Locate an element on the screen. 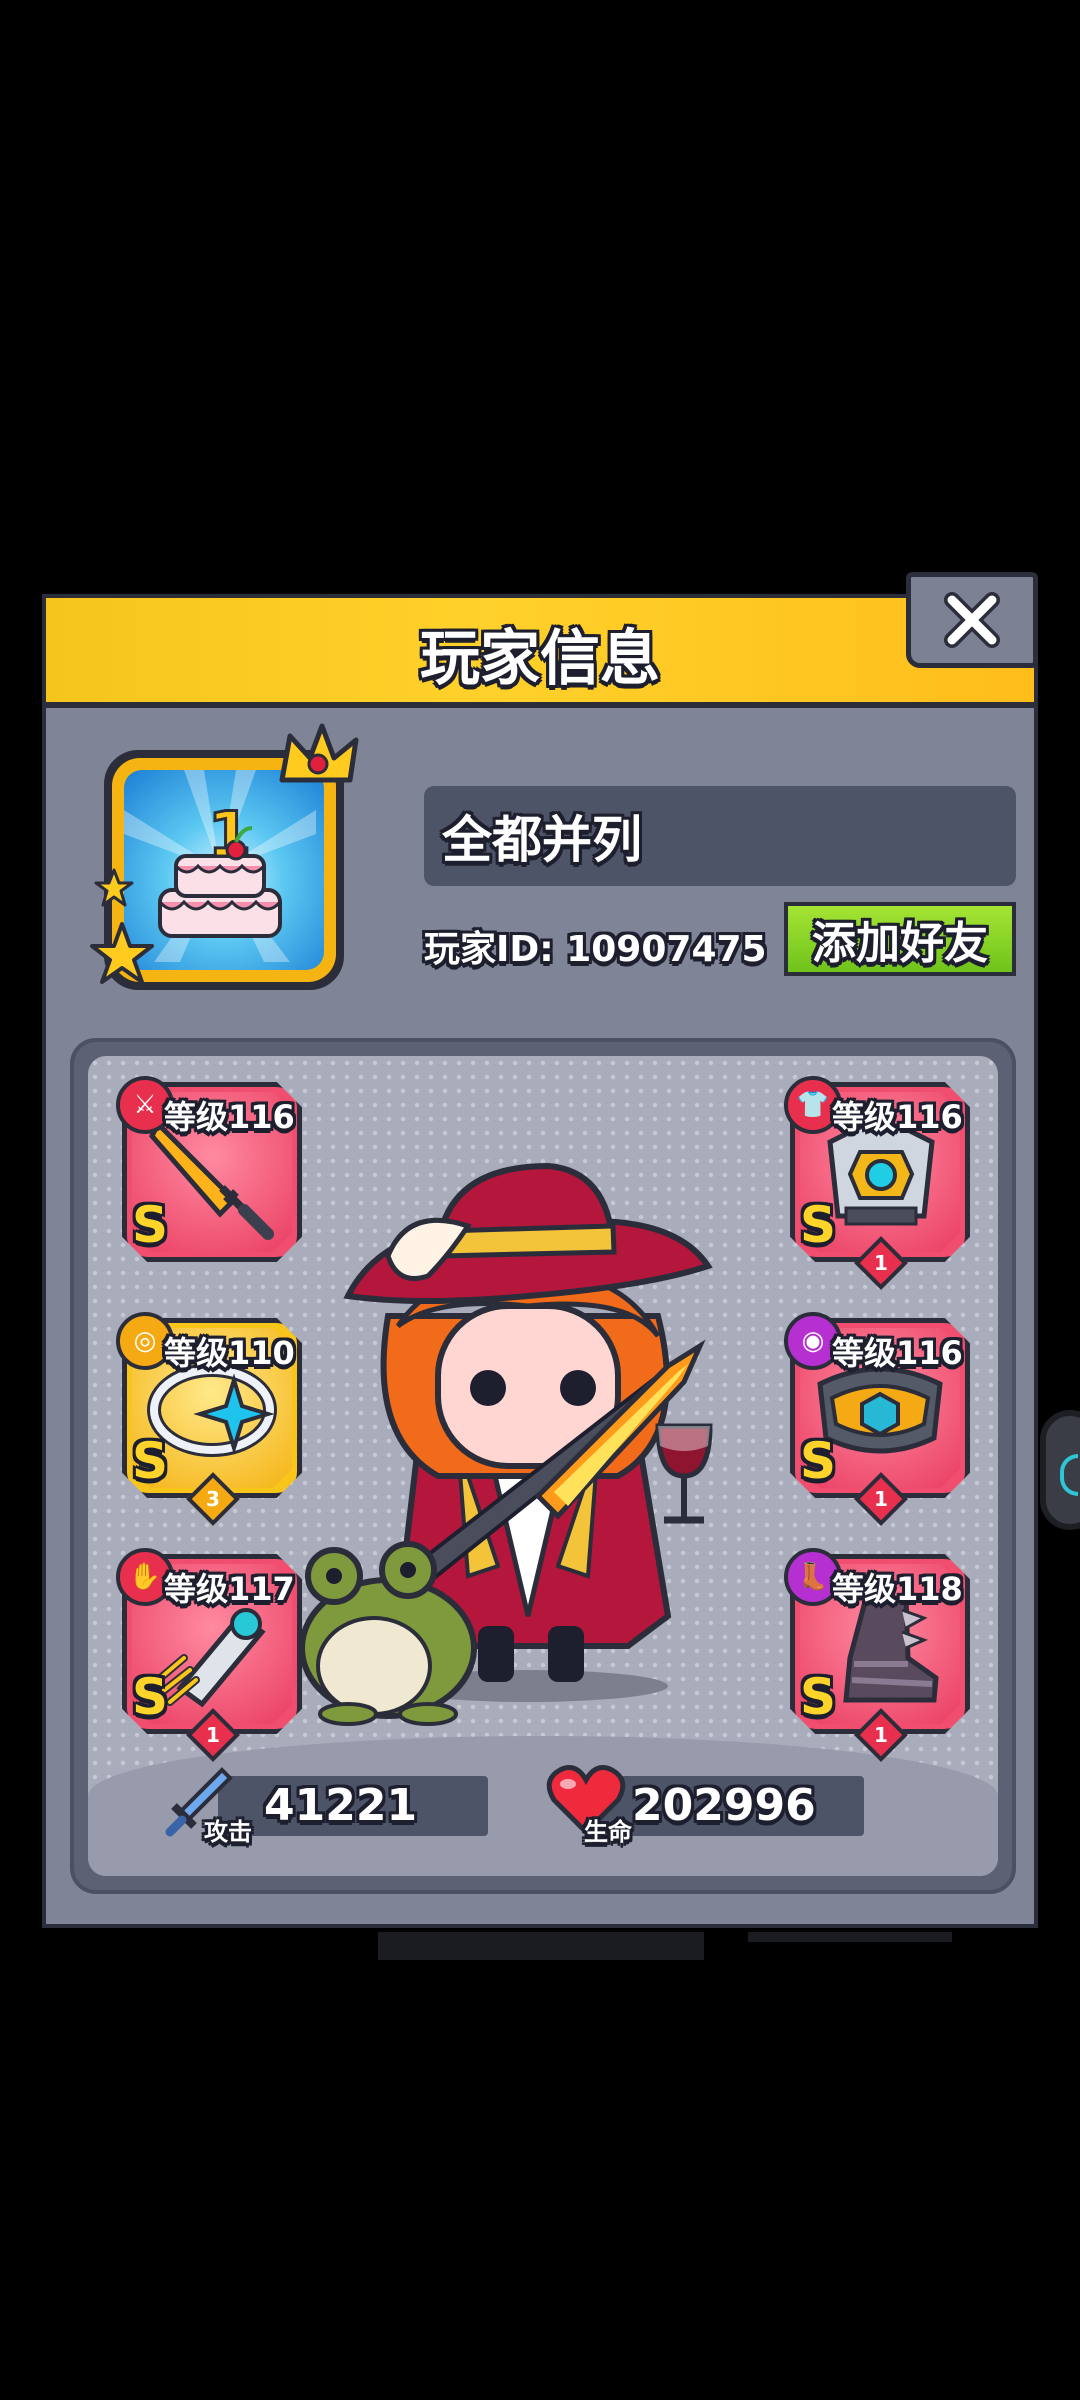 The height and width of the screenshot is (2400, 1080). equip-slot-armor: 👕 等级116 S 1 is located at coordinates (877, 1183).